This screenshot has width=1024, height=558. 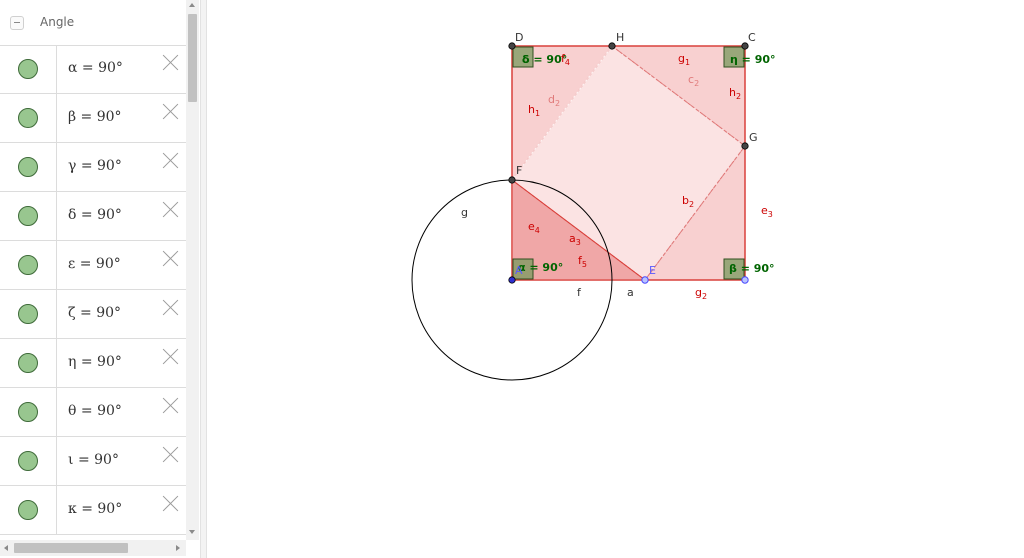 I want to click on algebra-expression: δ = 90°, so click(x=95, y=215).